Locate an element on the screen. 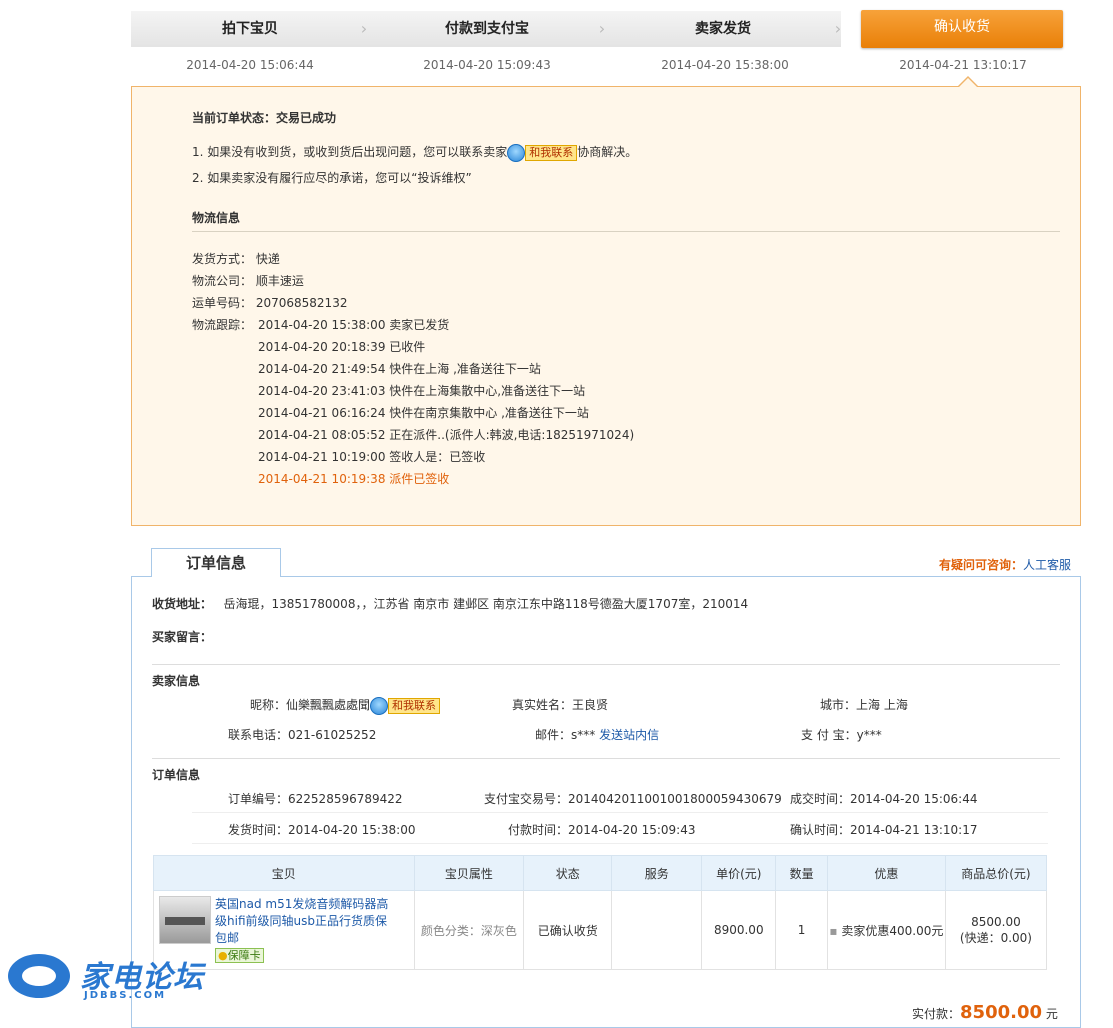 This screenshot has width=1113, height=1028. waybill-number: 运单号码： 207068582132 is located at coordinates (270, 303).